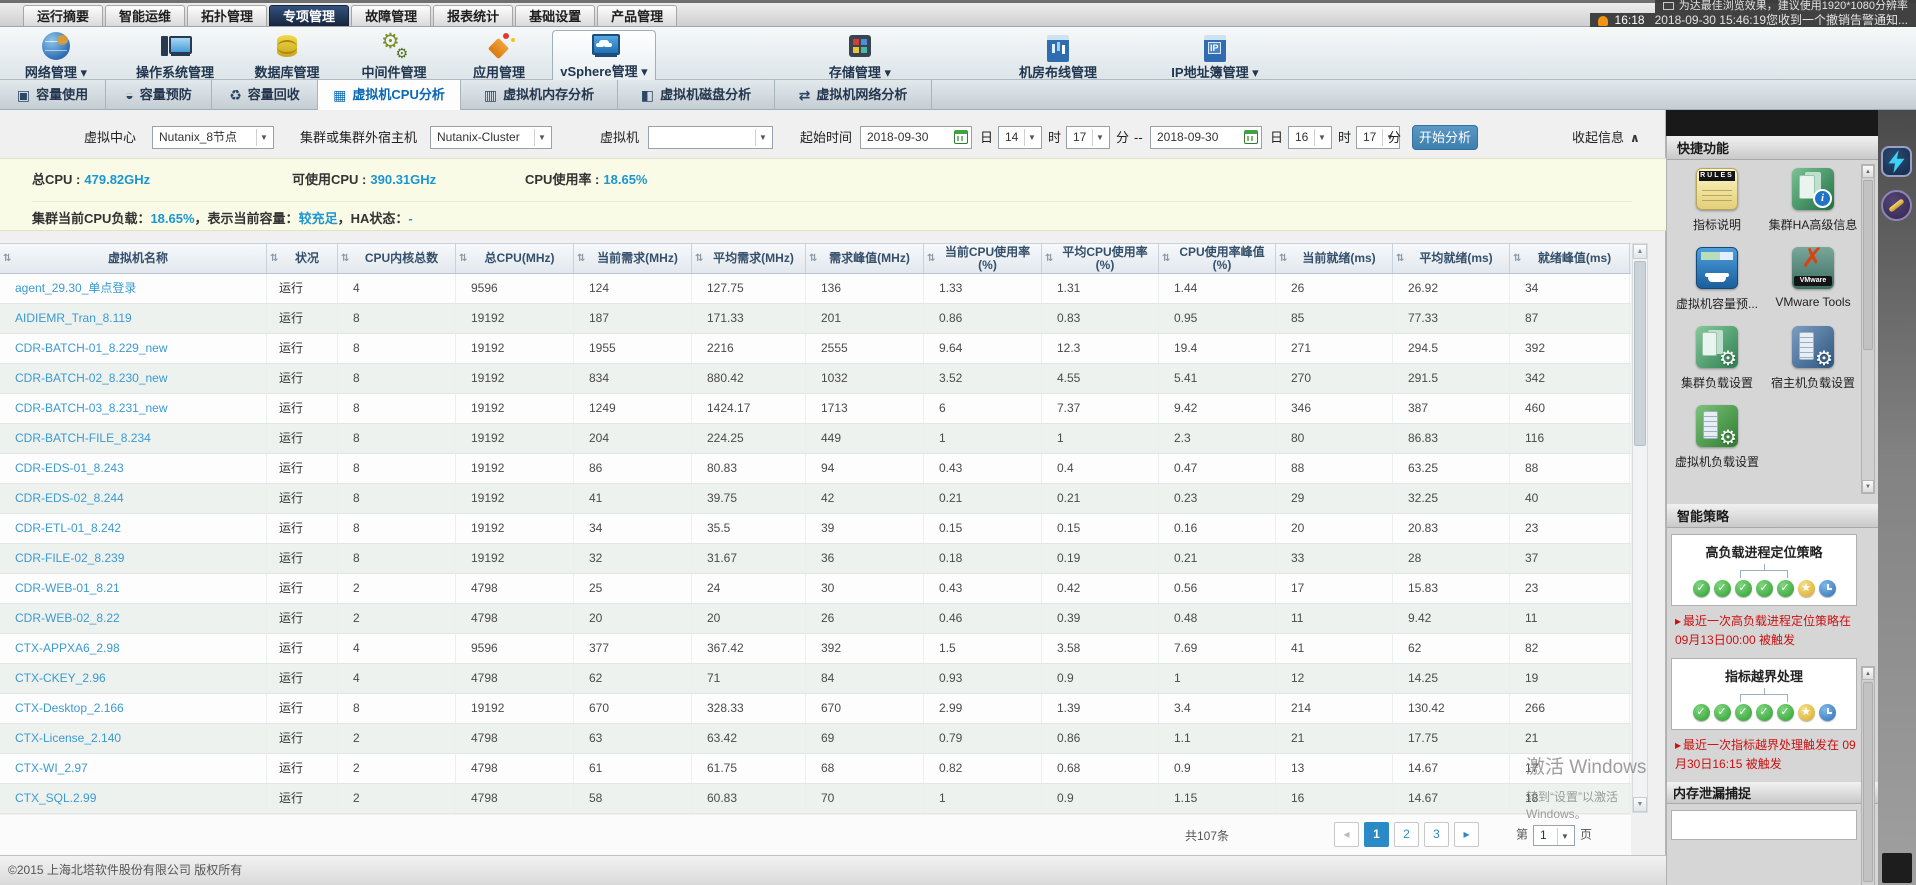 The width and height of the screenshot is (1916, 885). Describe the element at coordinates (1772, 793) in the screenshot. I see `policy-section-header-内存泄漏捕捉: 内存泄漏捕捉` at that location.